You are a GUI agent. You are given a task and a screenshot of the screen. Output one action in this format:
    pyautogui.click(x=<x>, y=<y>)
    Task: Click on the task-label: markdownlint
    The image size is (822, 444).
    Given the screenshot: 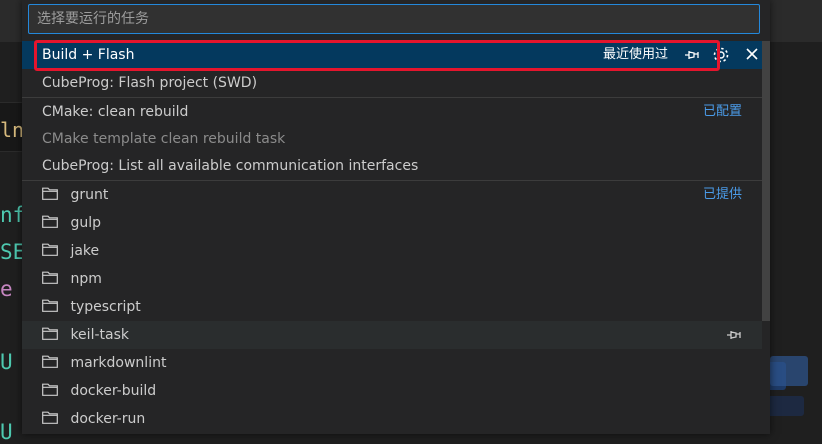 What is the action you would take?
    pyautogui.click(x=118, y=363)
    